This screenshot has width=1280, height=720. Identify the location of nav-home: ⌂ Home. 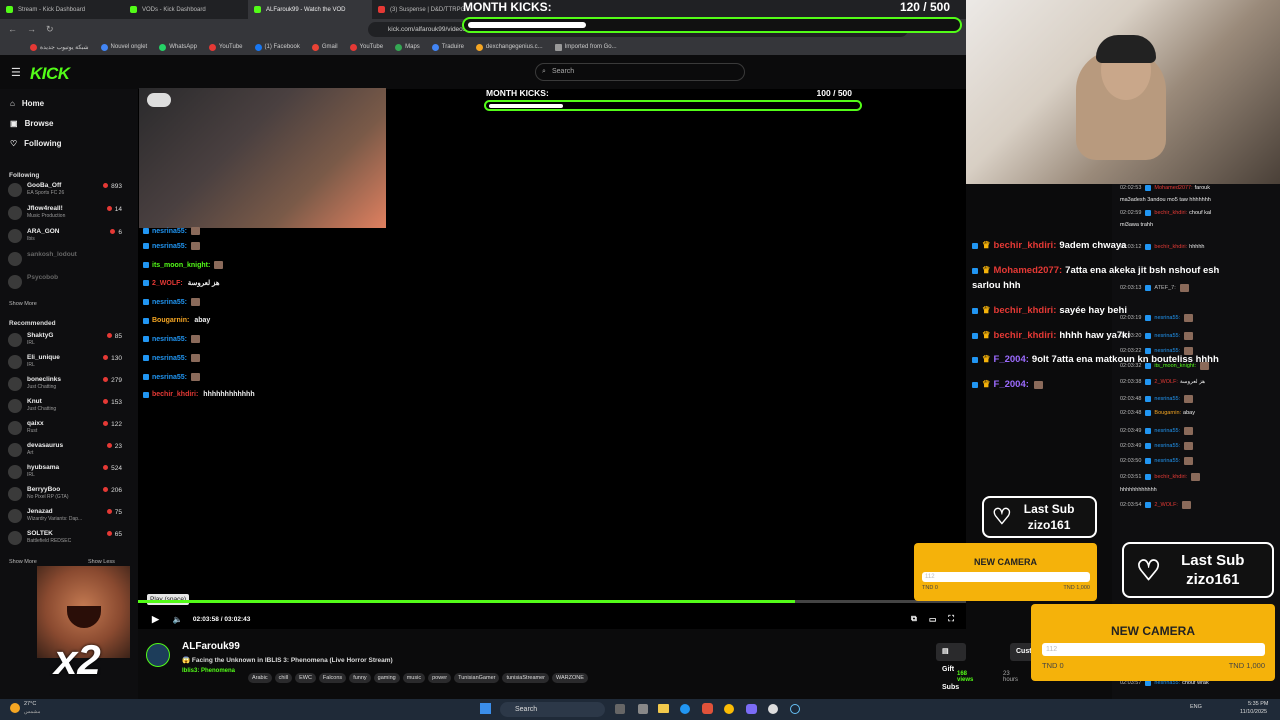
(27, 103).